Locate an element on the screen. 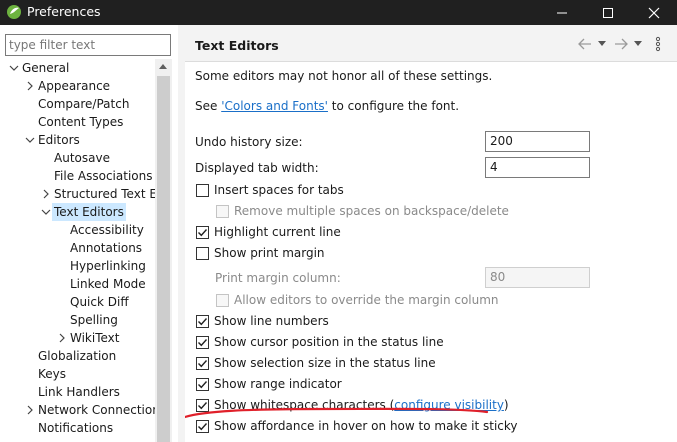 This screenshot has height=442, width=677. tree-item-editors: Editors is located at coordinates (77, 140).